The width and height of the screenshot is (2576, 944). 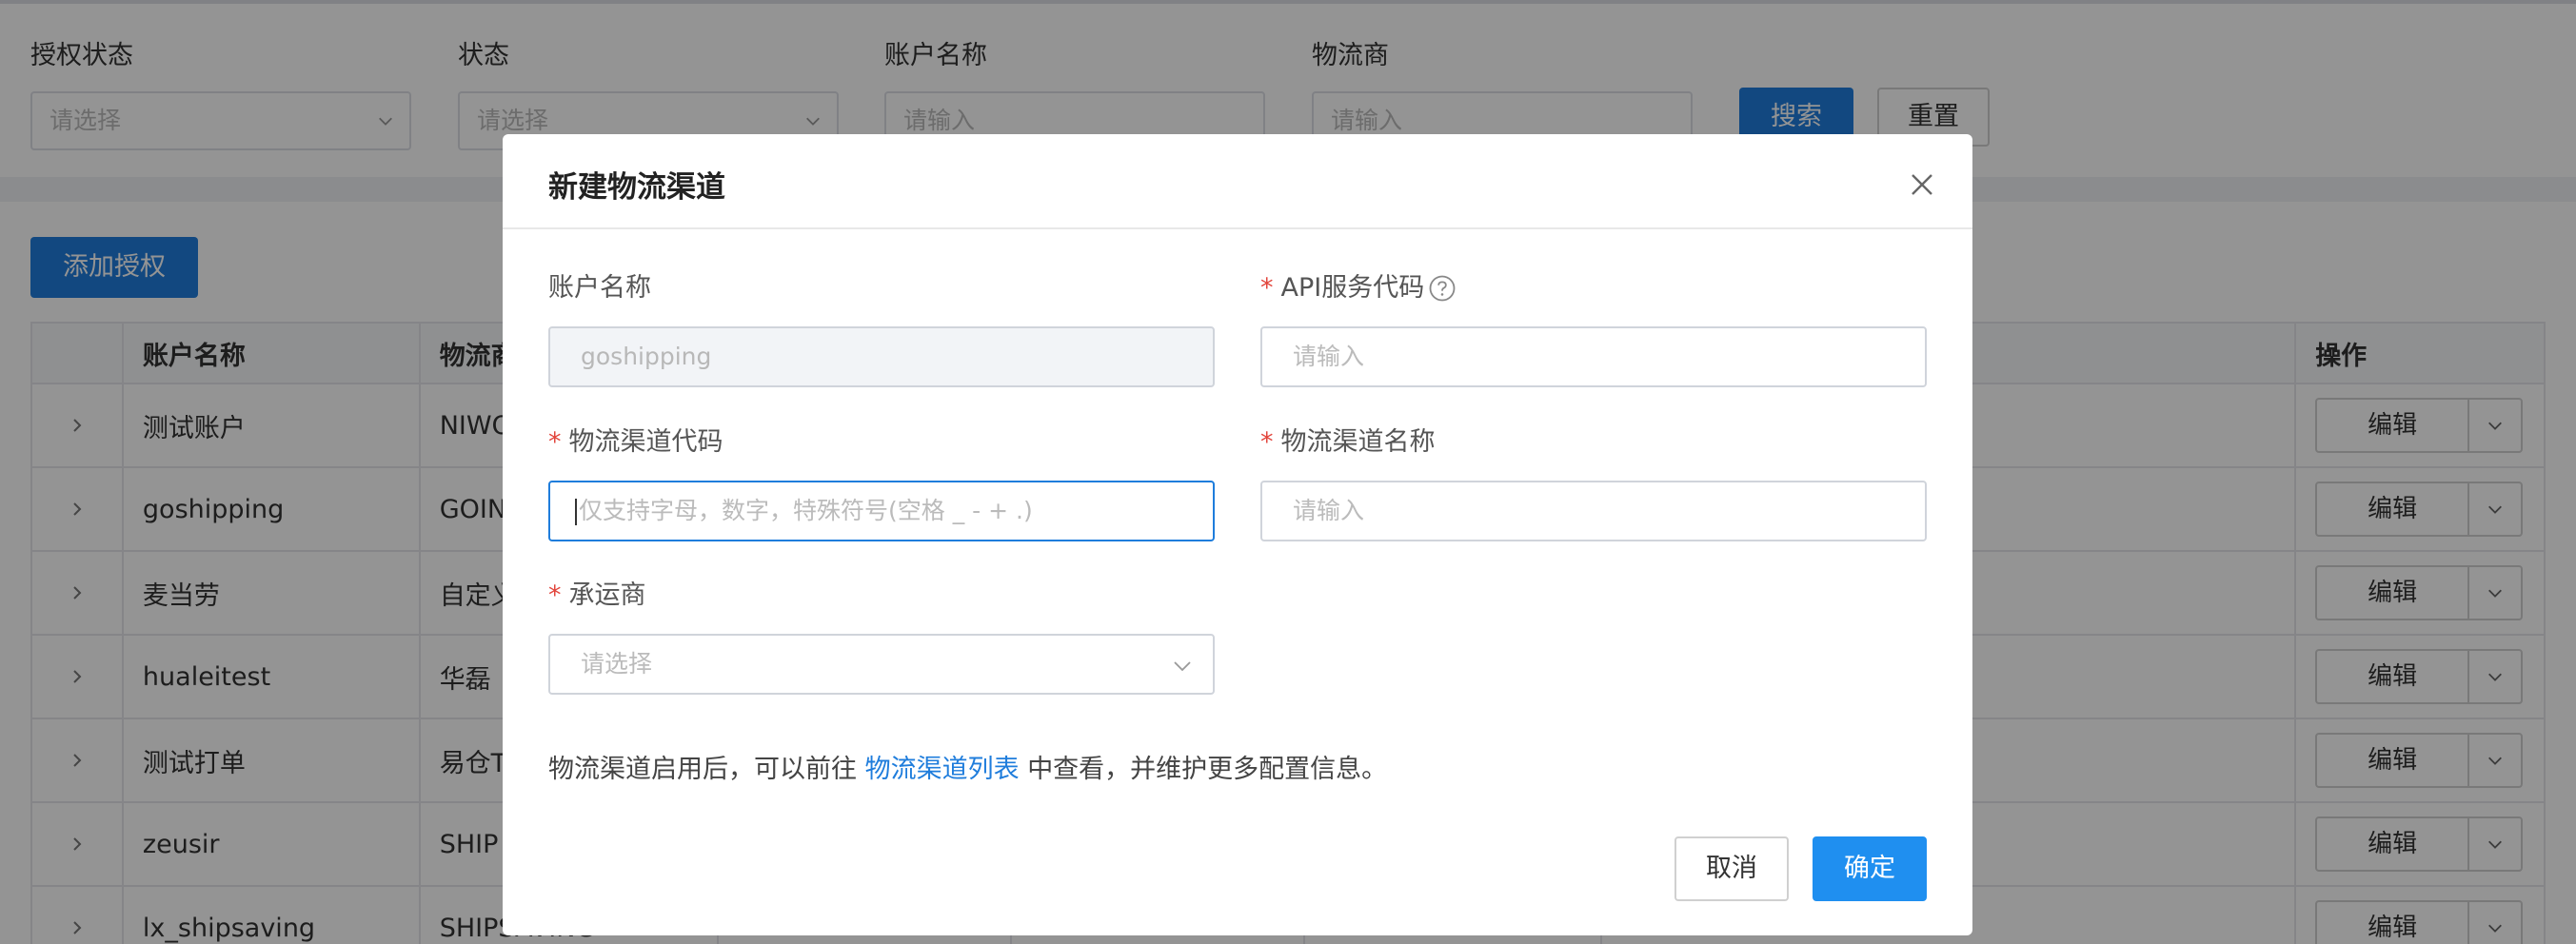 I want to click on cancel-button: 取消, so click(x=1731, y=869).